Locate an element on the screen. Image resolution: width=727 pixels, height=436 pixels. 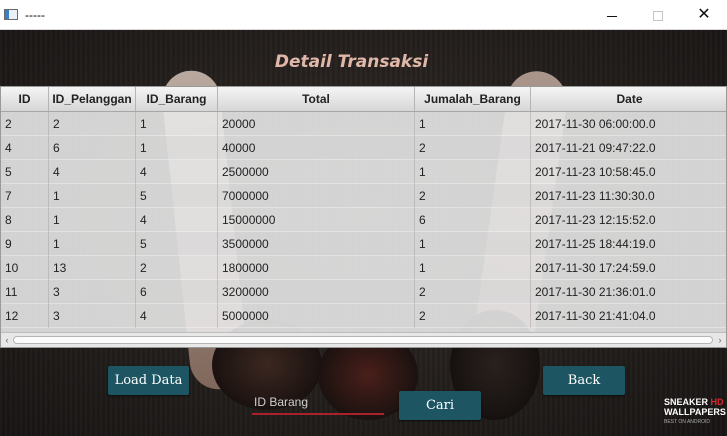
table-row: 7 1 5 7000000 2 2017-11-23 11:30:30.0 is located at coordinates (363, 196).